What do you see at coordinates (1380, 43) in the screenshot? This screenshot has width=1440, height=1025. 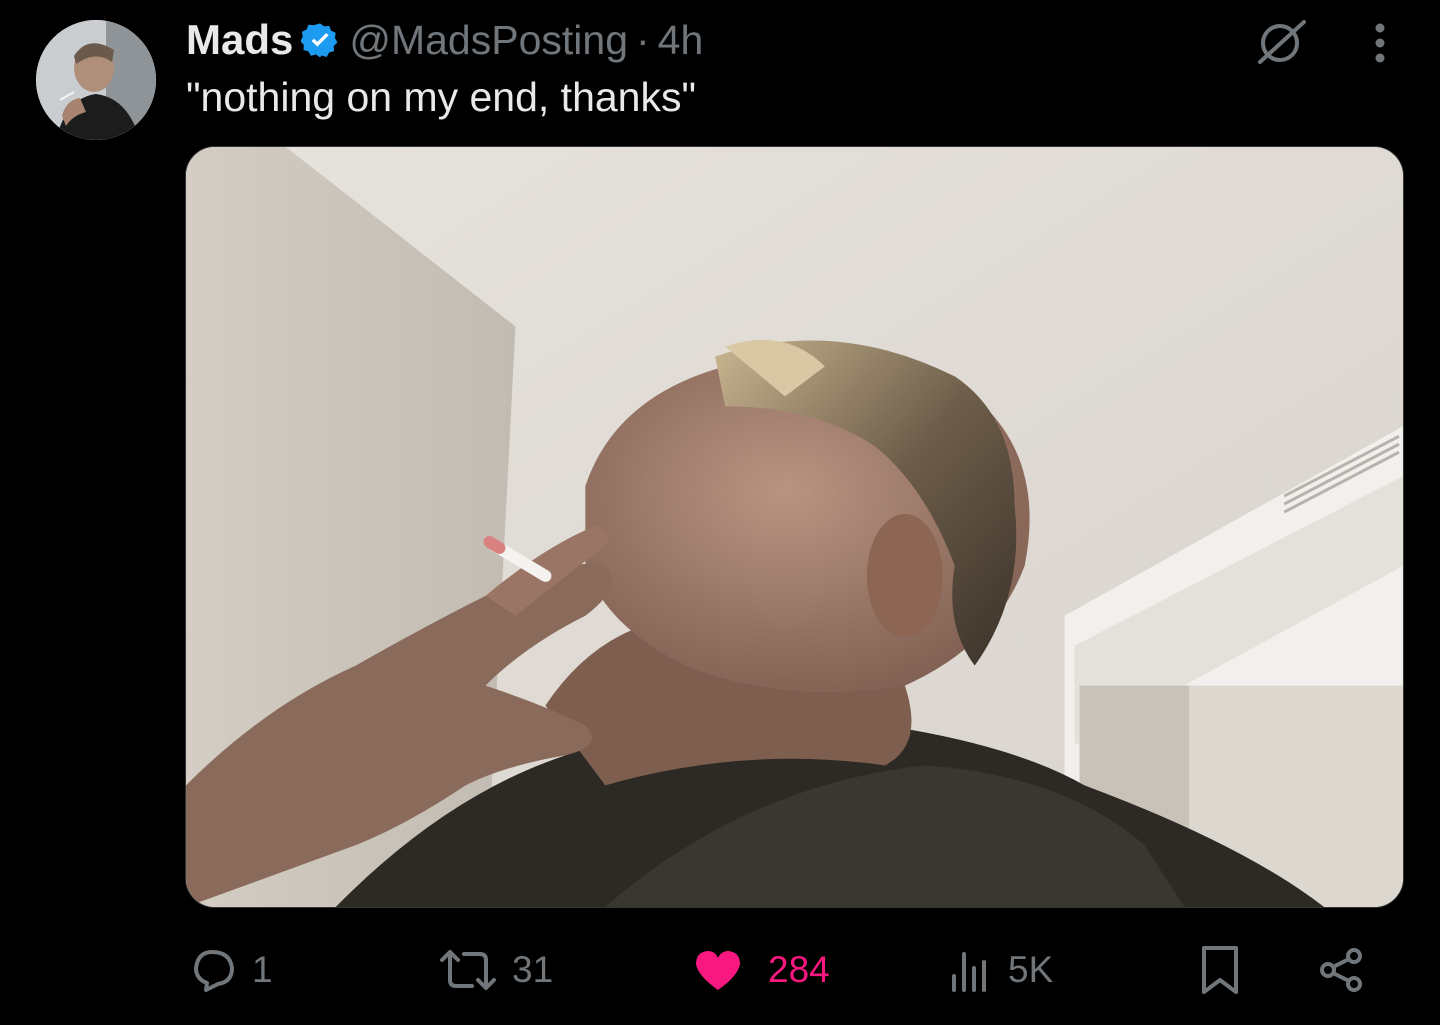 I see `more-icon` at bounding box center [1380, 43].